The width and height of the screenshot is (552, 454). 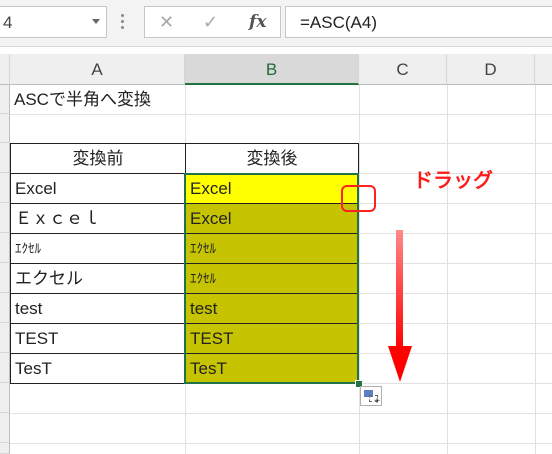 What do you see at coordinates (98, 218) in the screenshot?
I see `cell-a5: Ｅｘｃｅｌ` at bounding box center [98, 218].